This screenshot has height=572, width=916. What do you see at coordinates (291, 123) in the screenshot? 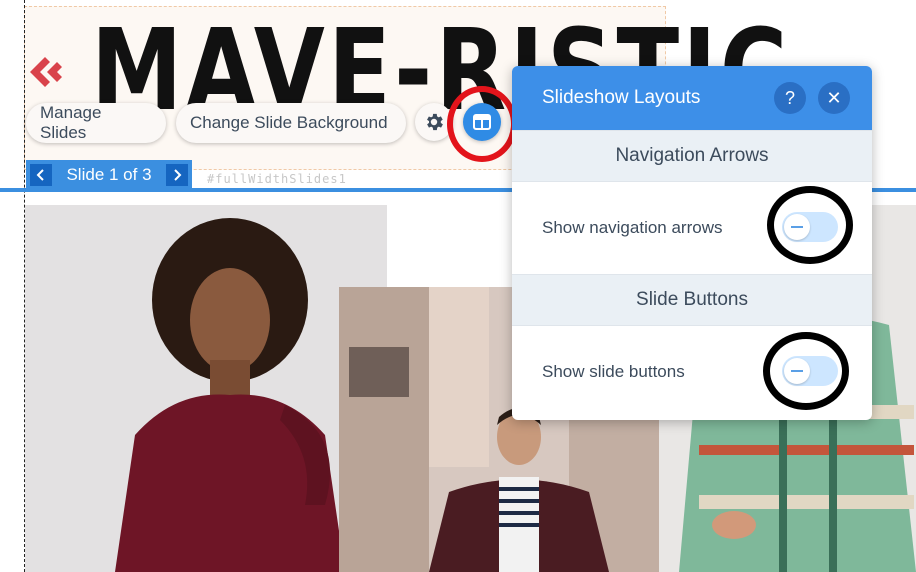
I see `change-slide-background-button: Change Slide Background` at bounding box center [291, 123].